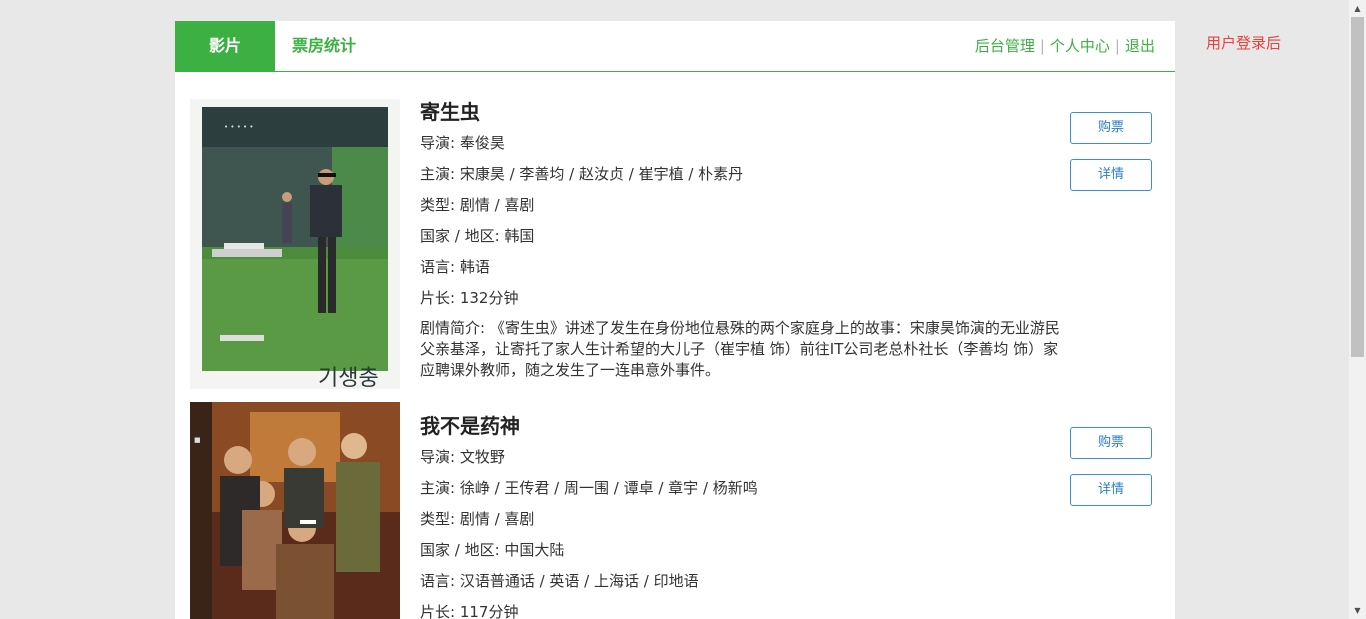  I want to click on user-links: 后台管理 | 个人中心 | 退出, so click(1065, 46).